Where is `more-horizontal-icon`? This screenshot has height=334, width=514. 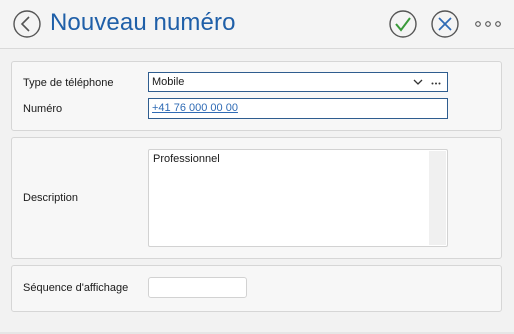 more-horizontal-icon is located at coordinates (489, 24).